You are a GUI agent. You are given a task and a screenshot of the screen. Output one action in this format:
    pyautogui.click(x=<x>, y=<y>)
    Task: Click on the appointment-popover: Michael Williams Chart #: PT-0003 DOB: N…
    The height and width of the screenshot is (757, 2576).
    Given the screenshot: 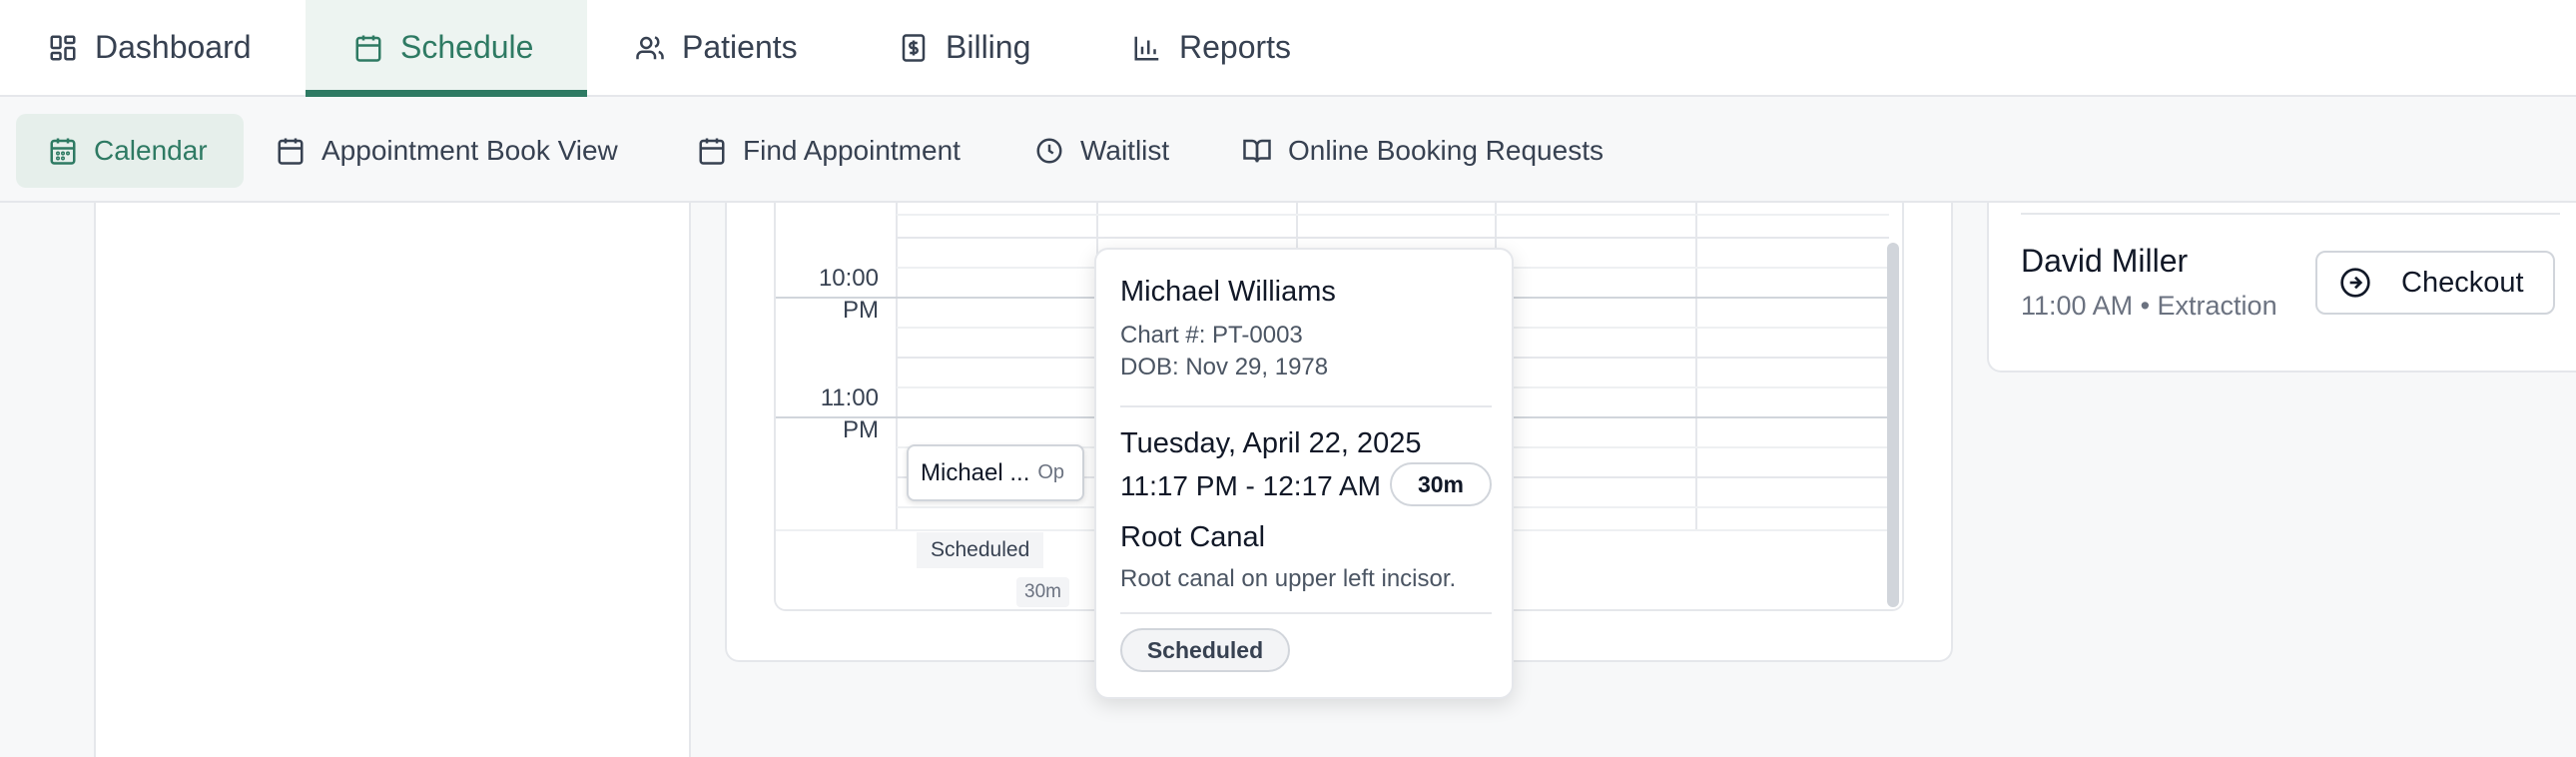 What is the action you would take?
    pyautogui.click(x=1304, y=473)
    